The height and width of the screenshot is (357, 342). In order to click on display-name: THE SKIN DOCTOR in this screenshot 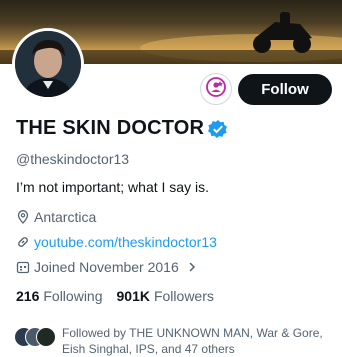, I will do `click(110, 128)`.